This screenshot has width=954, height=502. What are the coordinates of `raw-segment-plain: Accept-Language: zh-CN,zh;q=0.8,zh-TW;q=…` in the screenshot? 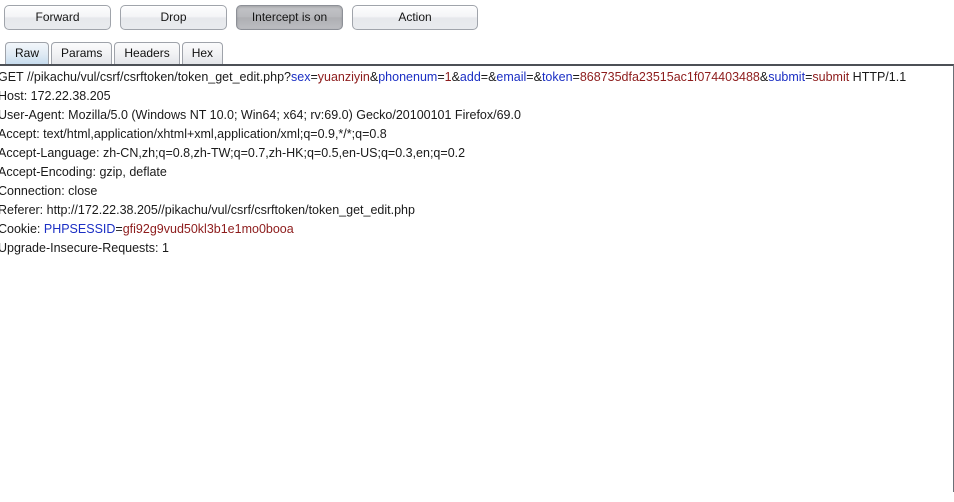 It's located at (233, 153).